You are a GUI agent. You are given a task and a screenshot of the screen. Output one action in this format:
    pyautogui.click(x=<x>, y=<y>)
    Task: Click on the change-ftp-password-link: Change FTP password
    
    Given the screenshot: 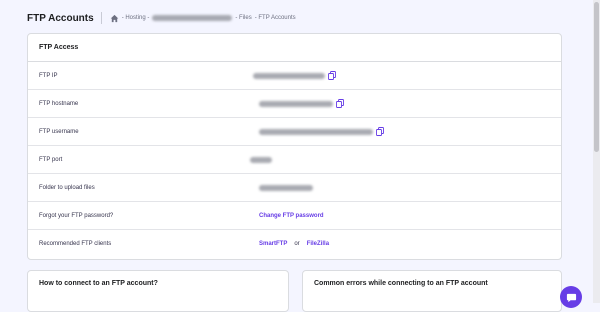 What is the action you would take?
    pyautogui.click(x=291, y=216)
    